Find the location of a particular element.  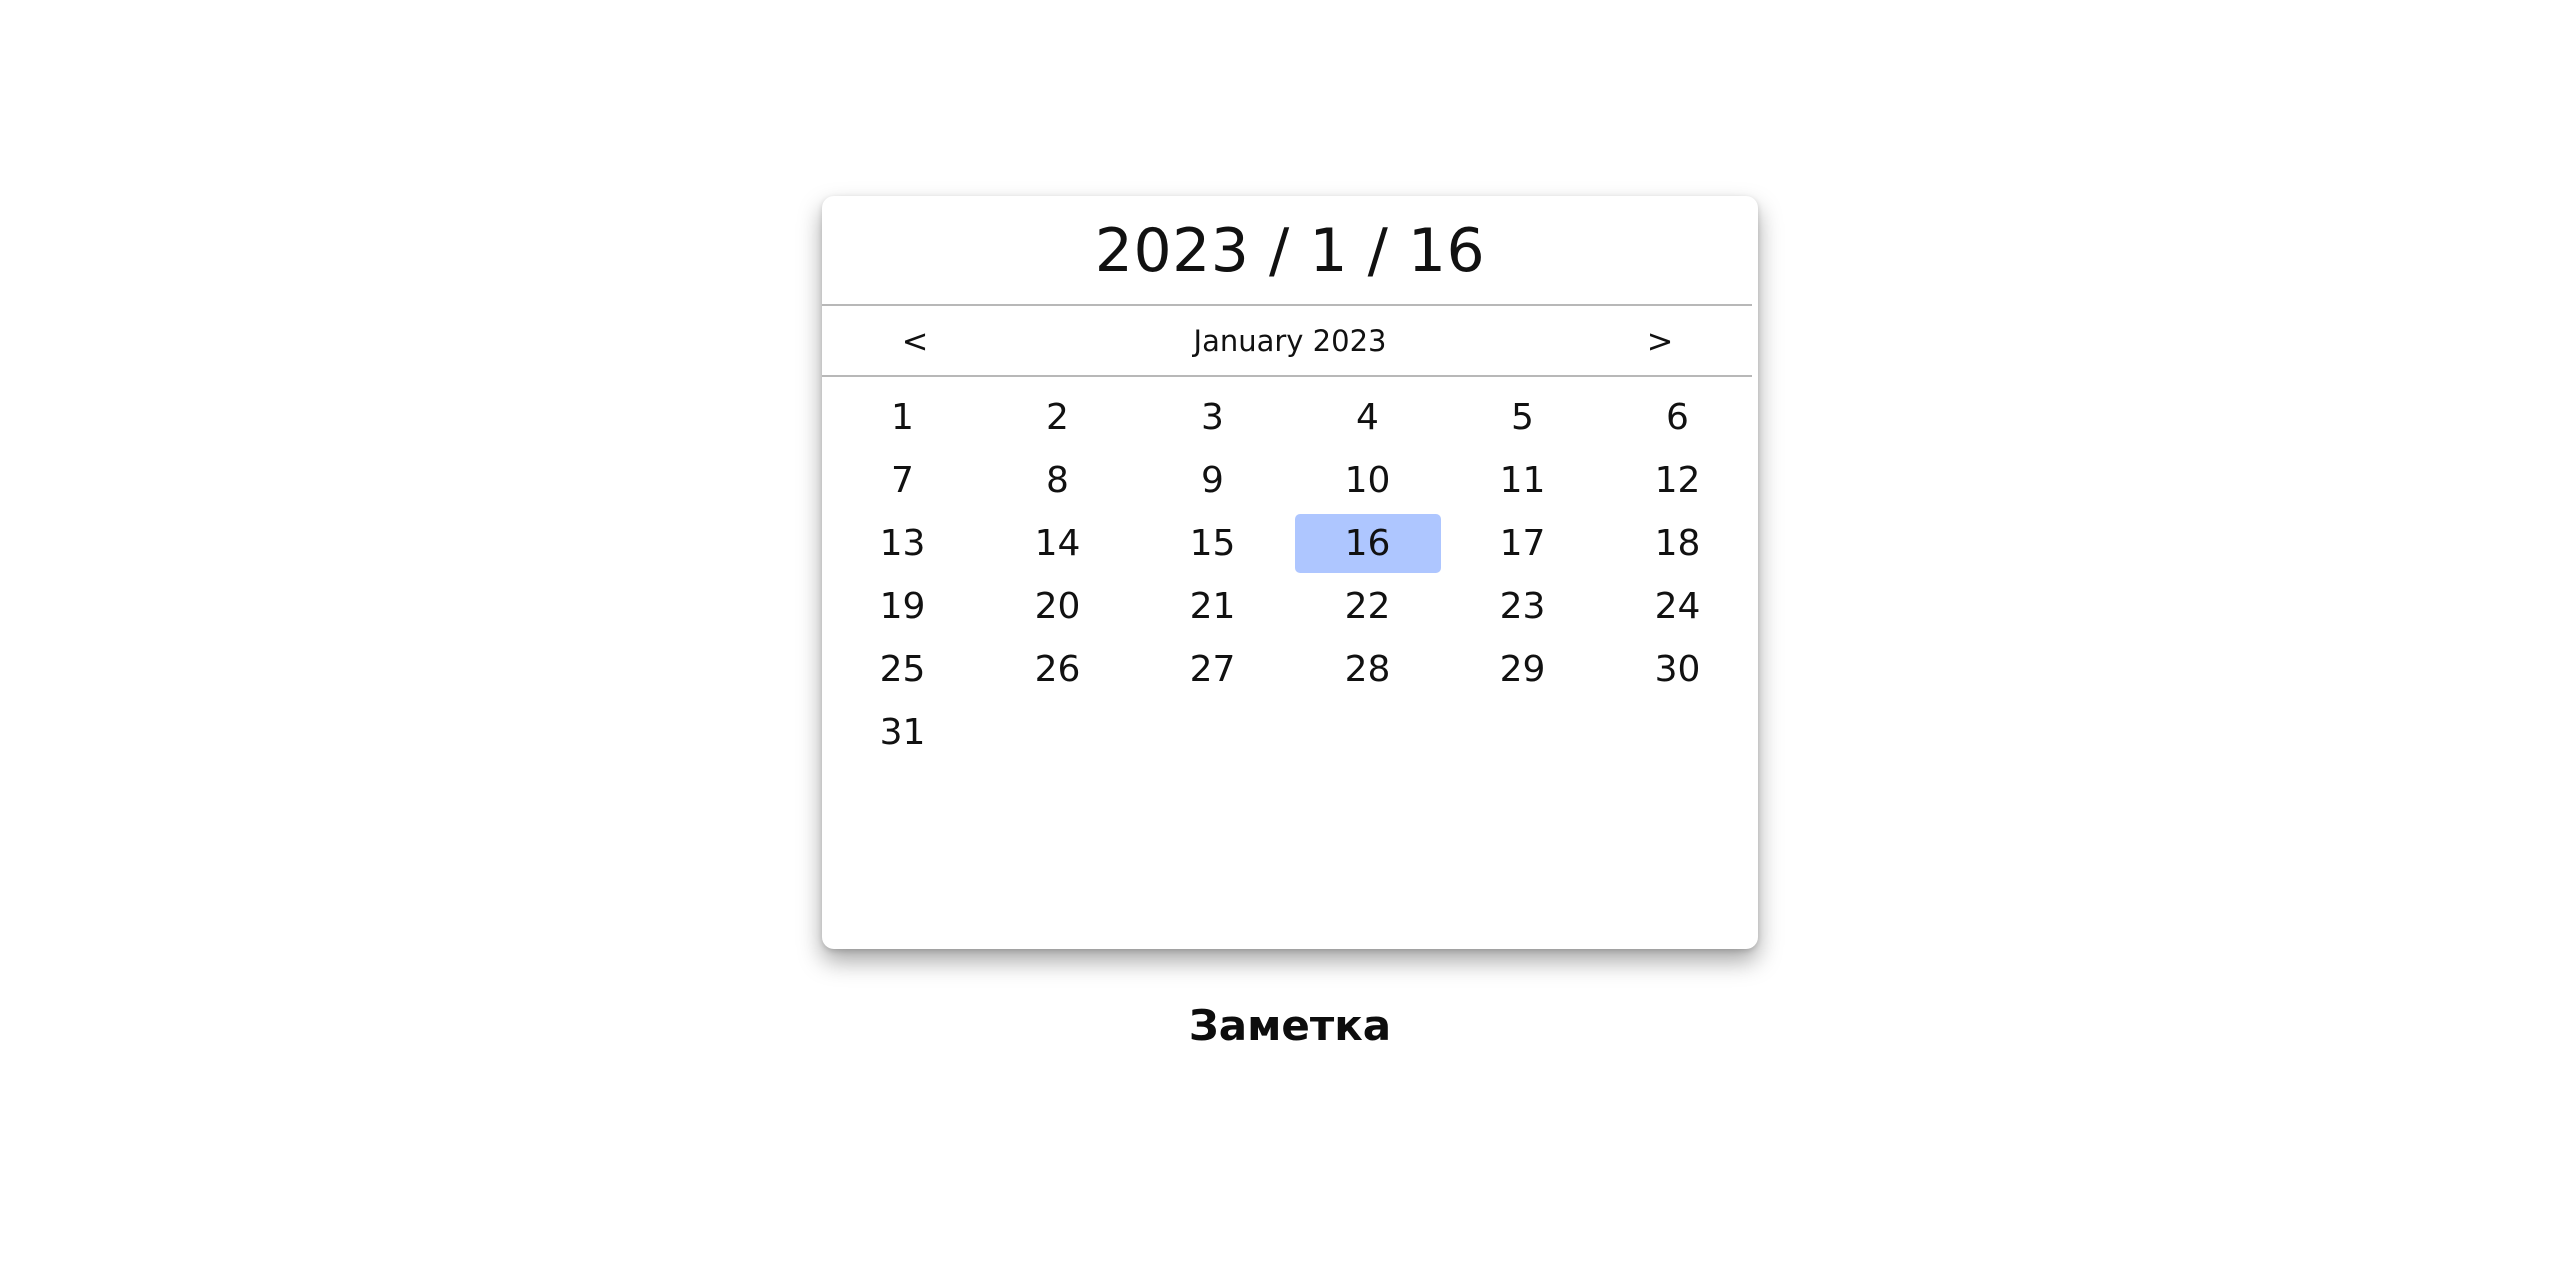

day-cell: 11 is located at coordinates (1522, 480).